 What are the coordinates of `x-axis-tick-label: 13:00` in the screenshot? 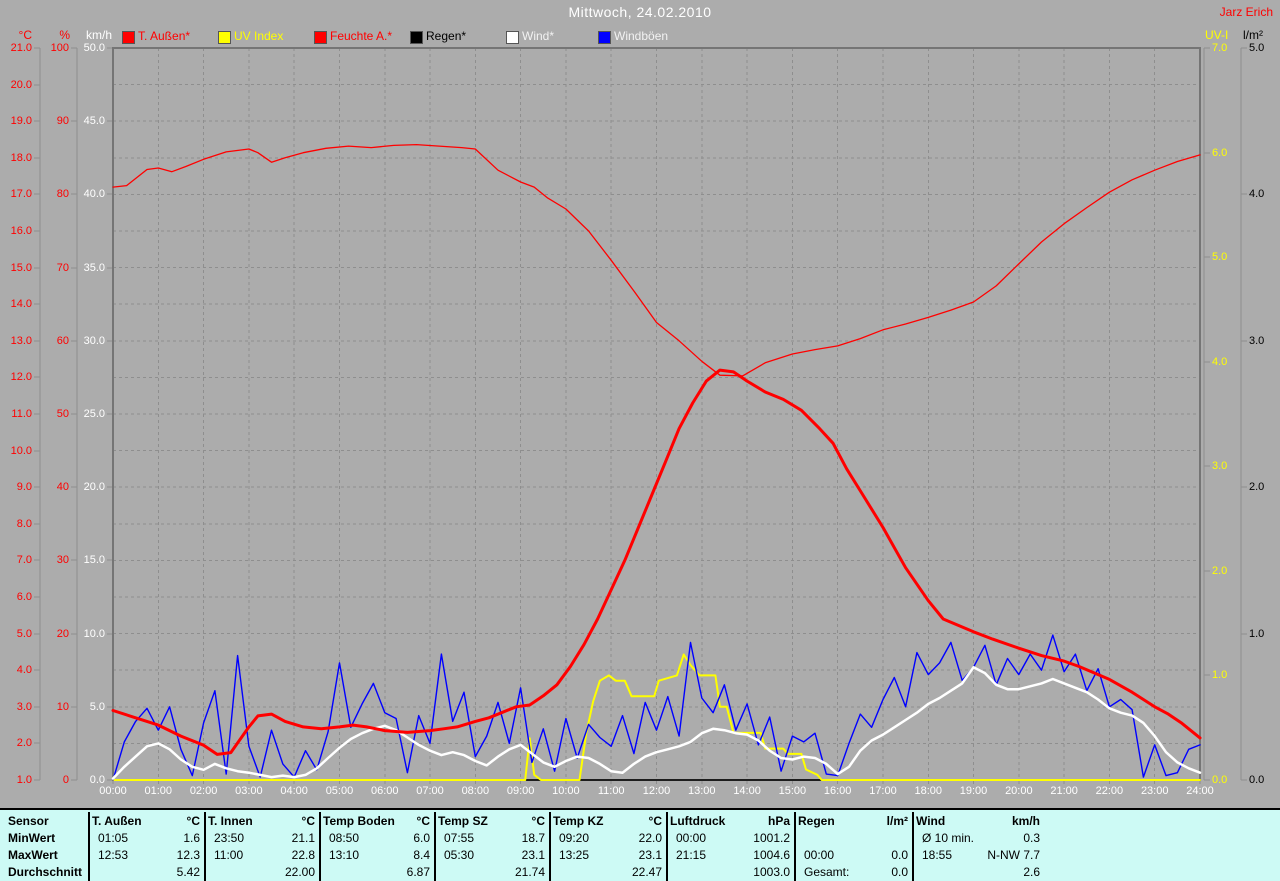 It's located at (702, 791).